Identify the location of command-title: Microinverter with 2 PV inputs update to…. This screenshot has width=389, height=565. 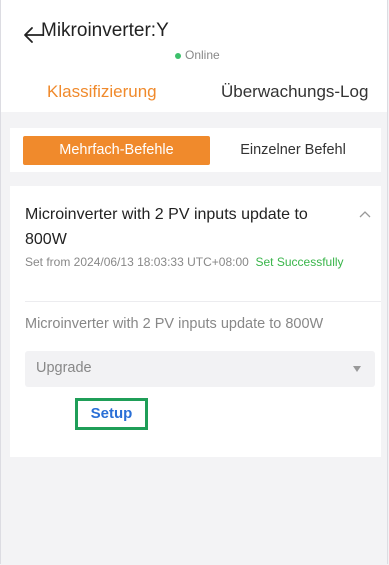
(166, 227).